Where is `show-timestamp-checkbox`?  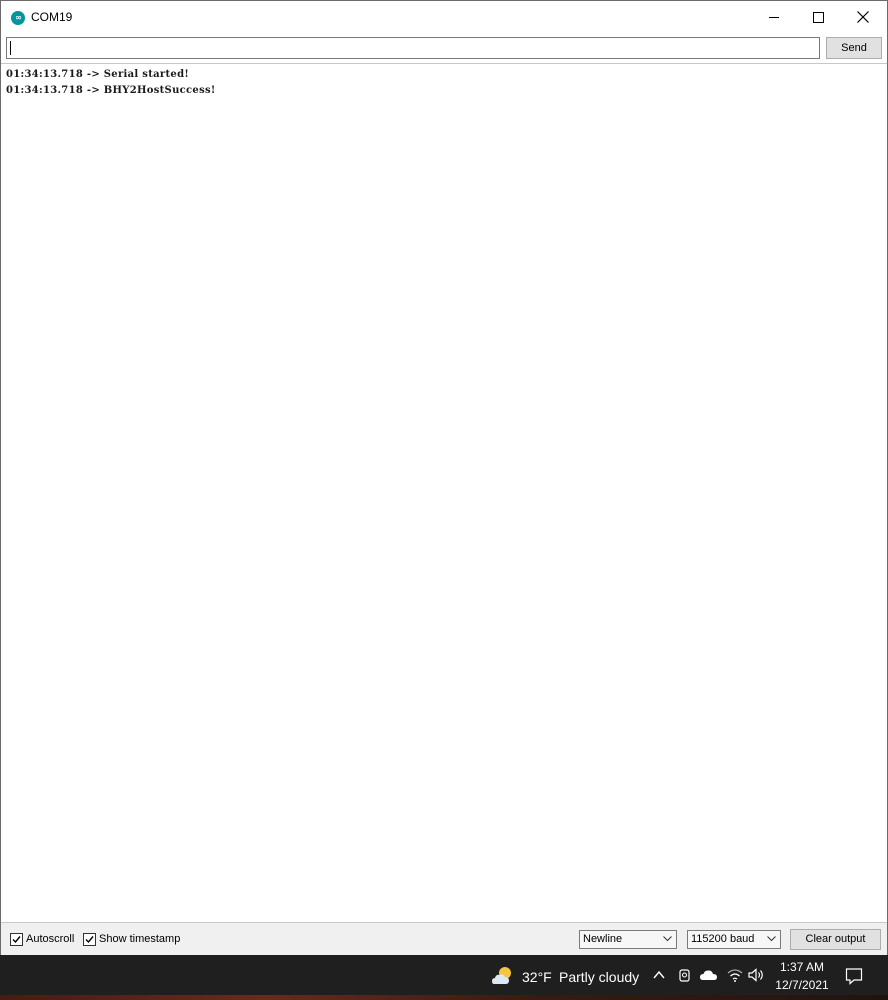
show-timestamp-checkbox is located at coordinates (89, 939).